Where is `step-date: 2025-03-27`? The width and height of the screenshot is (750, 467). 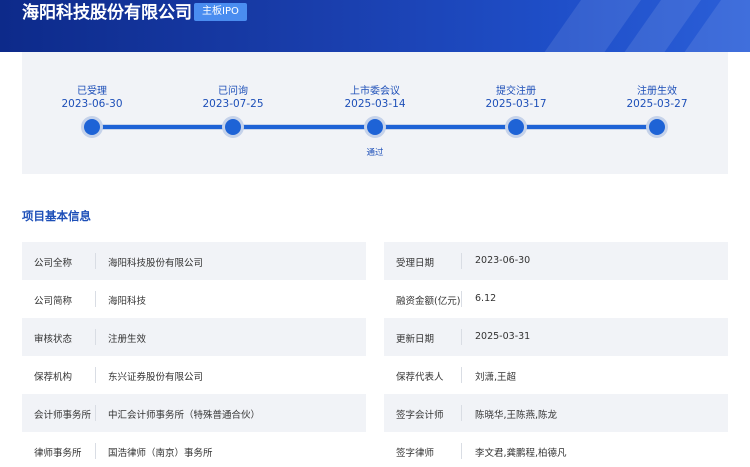 step-date: 2025-03-27 is located at coordinates (657, 104).